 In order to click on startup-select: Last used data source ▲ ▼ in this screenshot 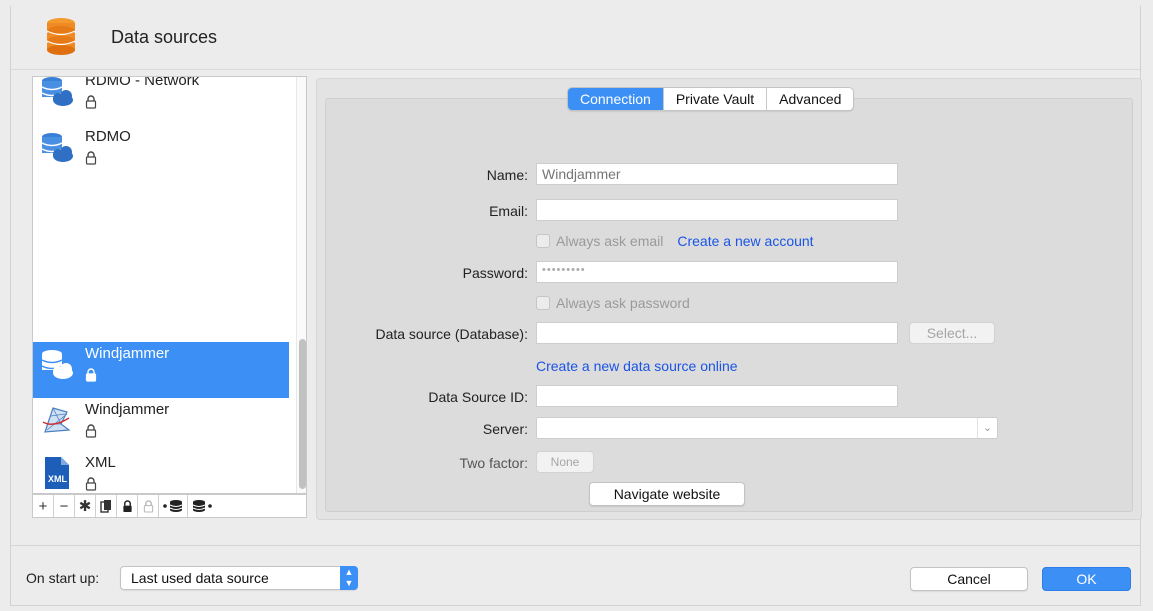, I will do `click(239, 578)`.